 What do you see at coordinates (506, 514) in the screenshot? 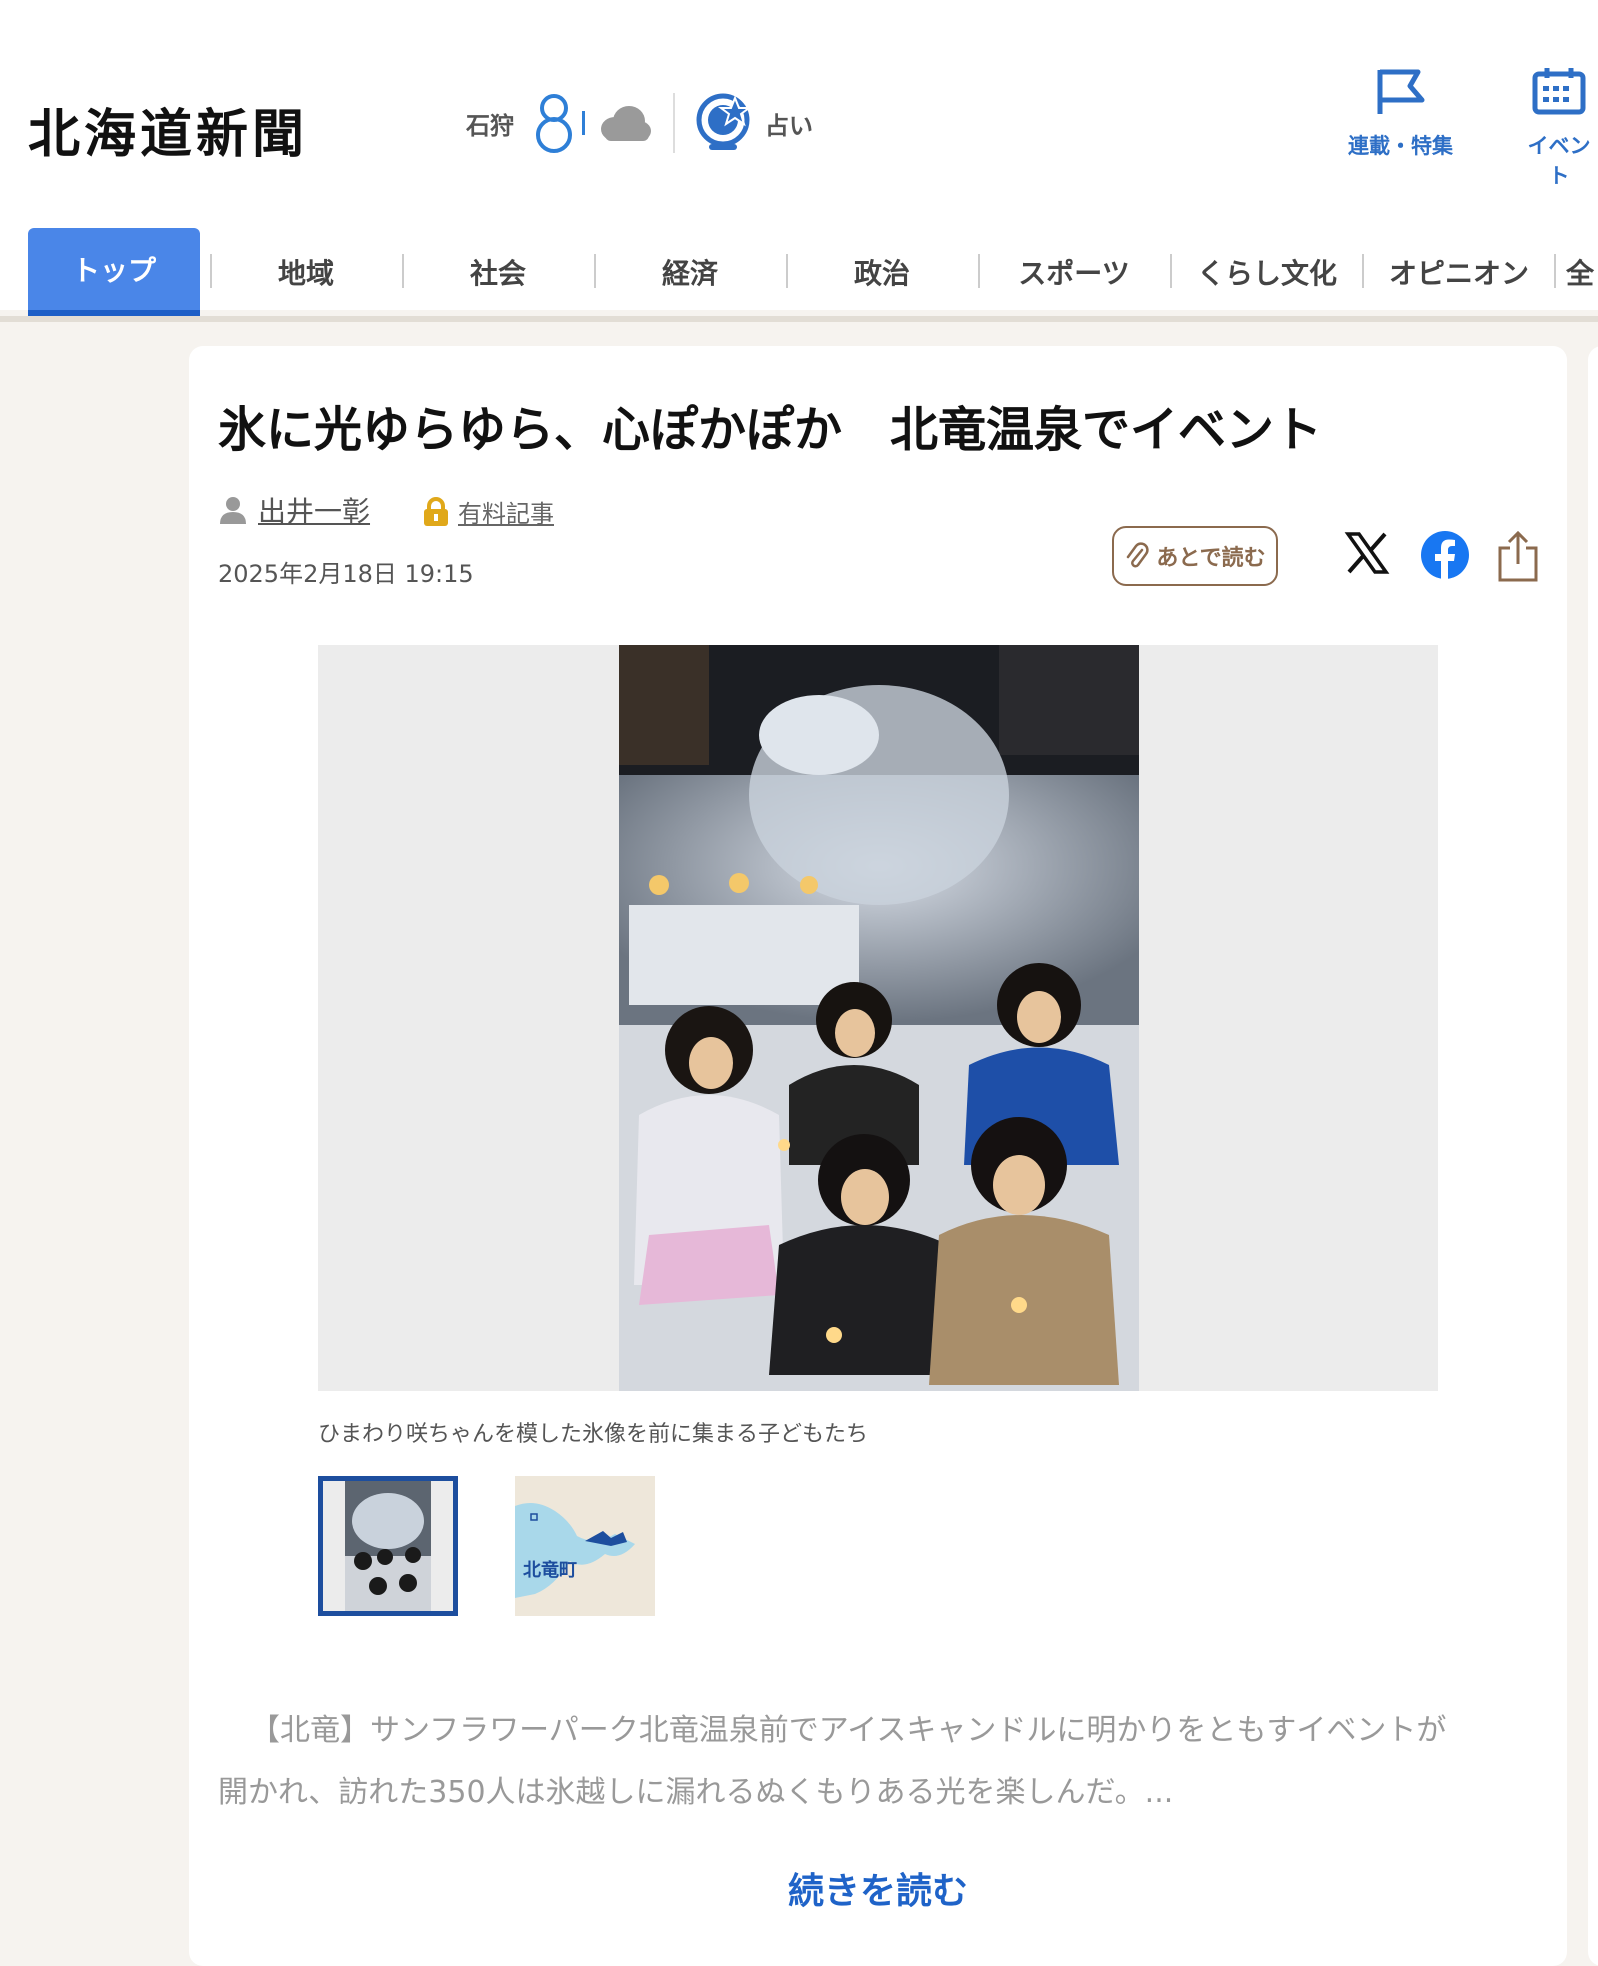
I see `paid-article-label: 有料記事` at bounding box center [506, 514].